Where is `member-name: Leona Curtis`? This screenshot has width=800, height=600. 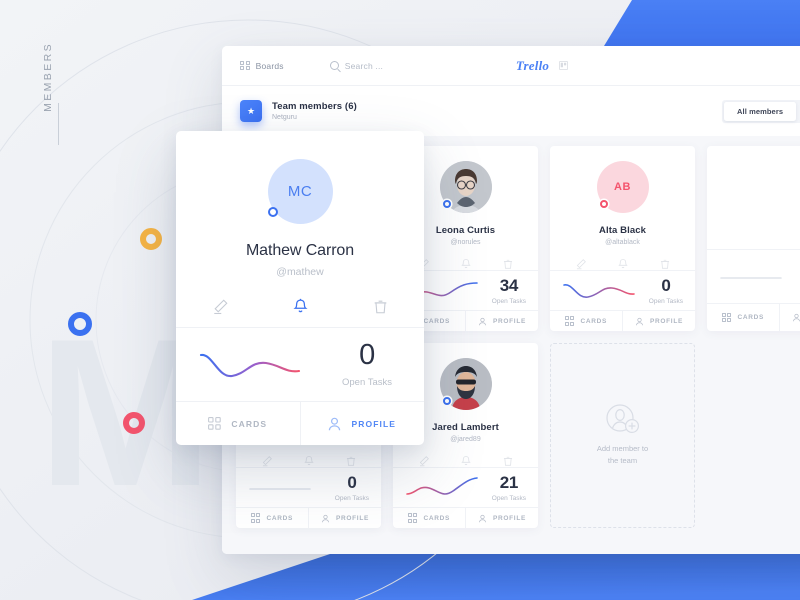
member-name: Leona Curtis is located at coordinates (465, 230).